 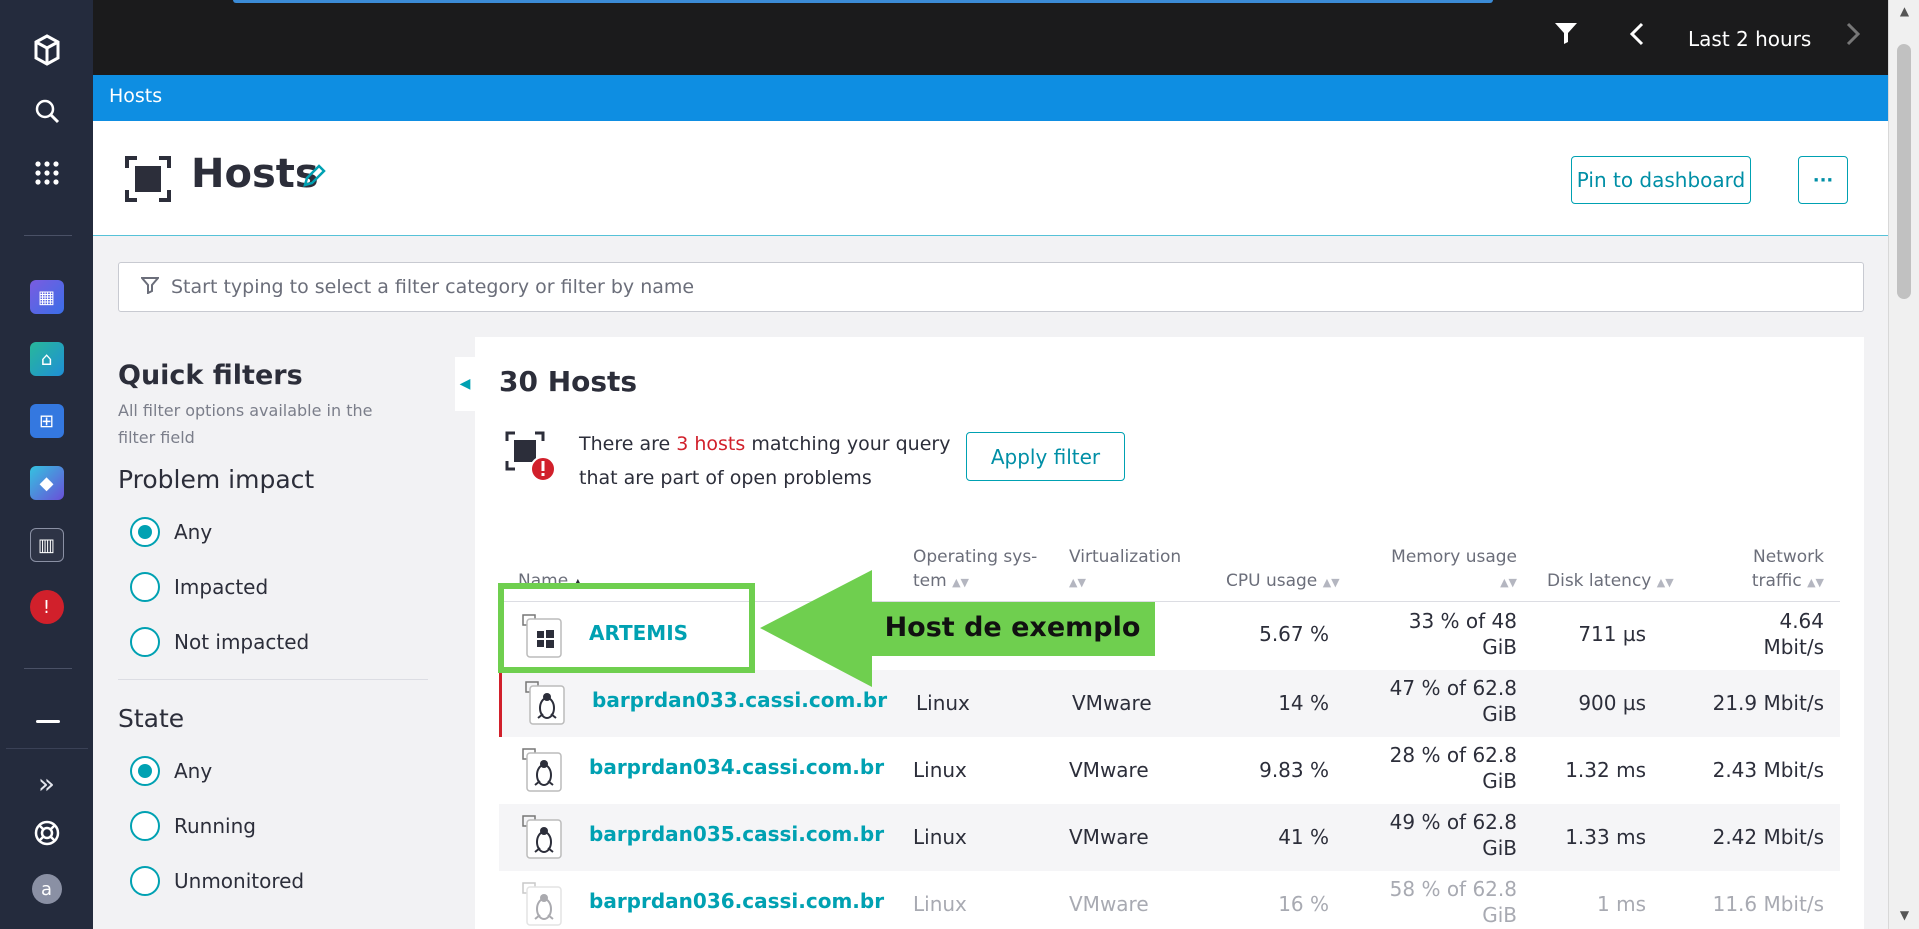 What do you see at coordinates (1637, 34) in the screenshot?
I see `timeframe-prev-icon` at bounding box center [1637, 34].